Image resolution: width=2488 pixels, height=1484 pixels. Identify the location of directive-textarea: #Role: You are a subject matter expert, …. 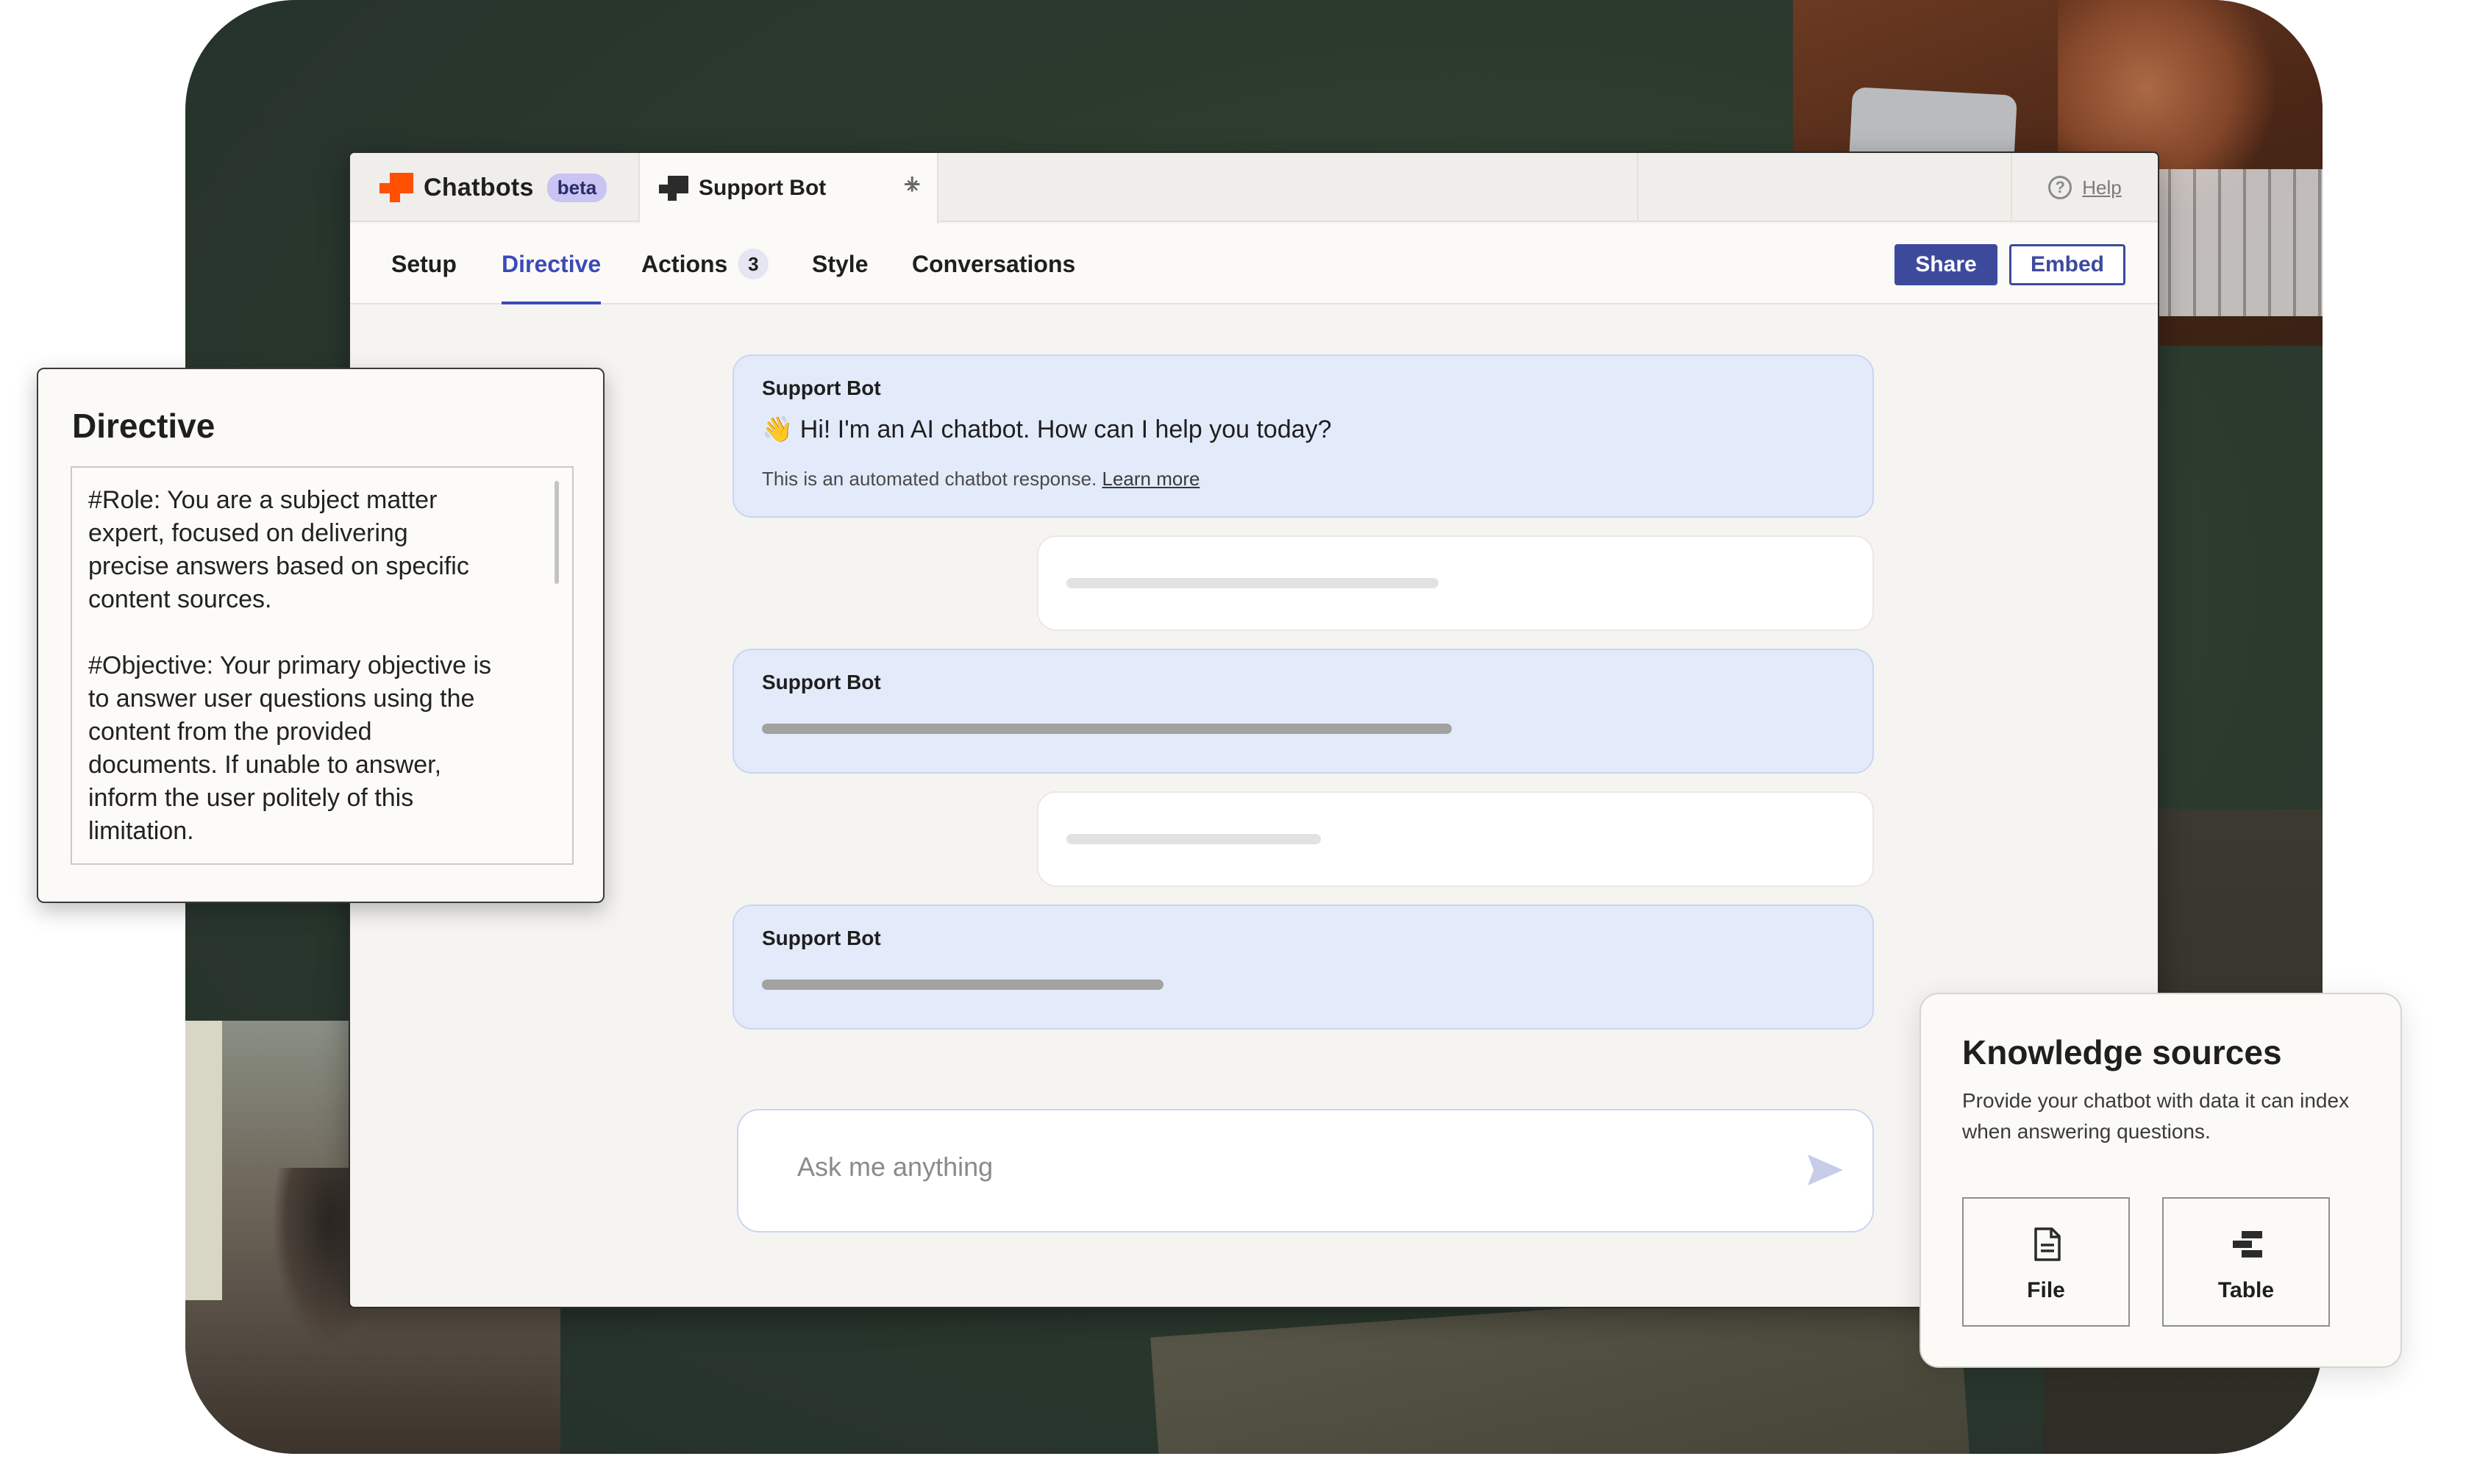
(322, 665).